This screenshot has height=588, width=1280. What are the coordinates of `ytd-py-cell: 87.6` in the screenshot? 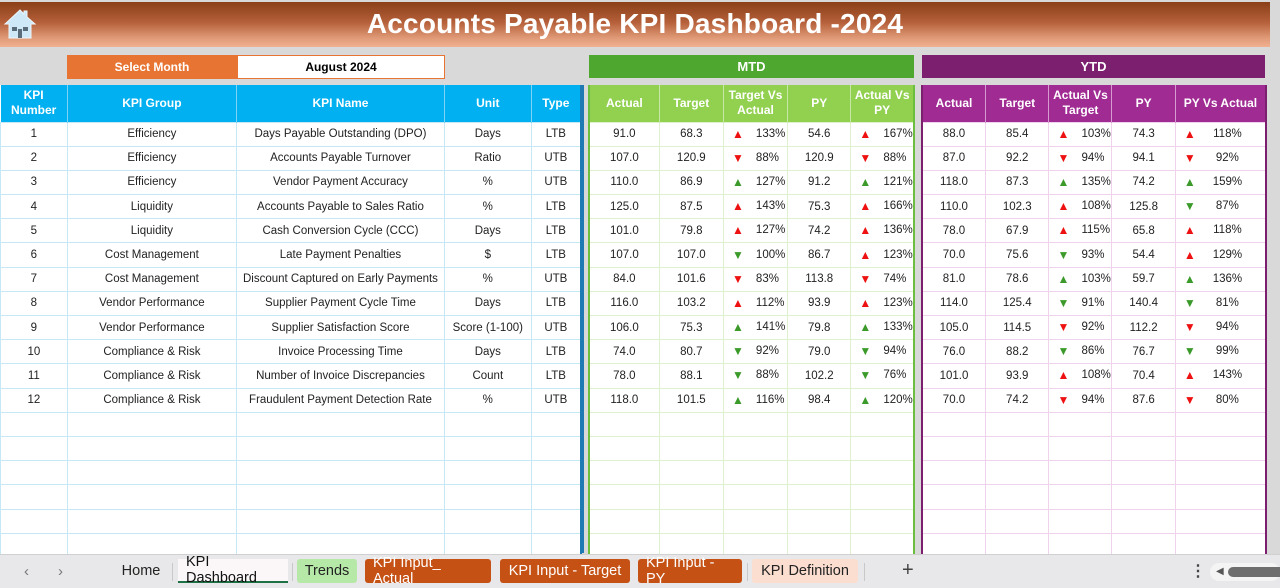 It's located at (1143, 400).